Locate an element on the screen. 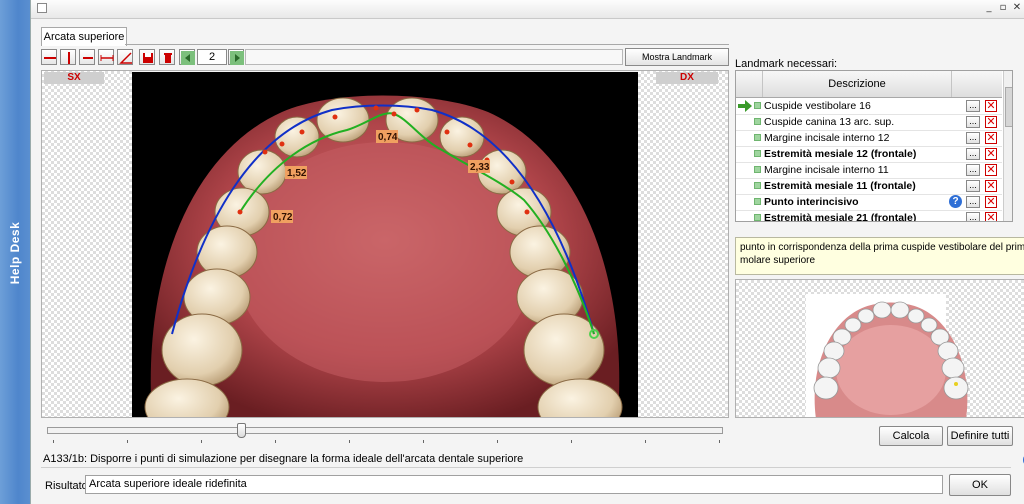  close-button: ✕ is located at coordinates (1017, 8).